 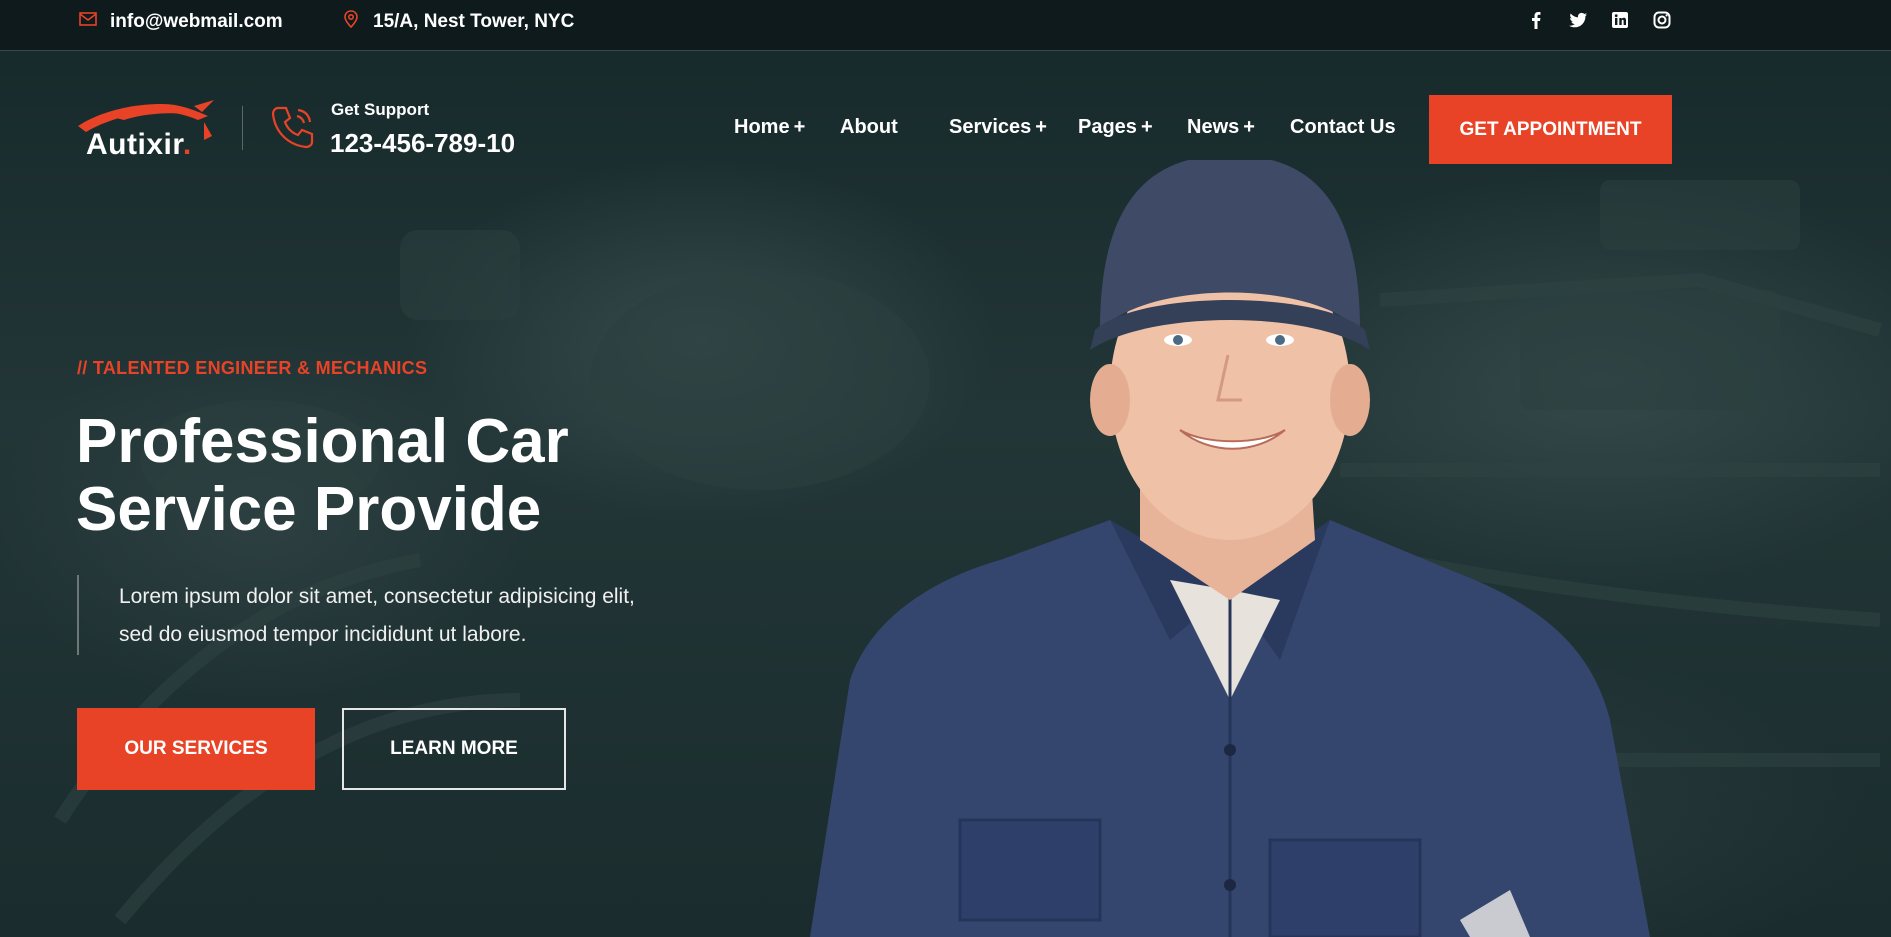 I want to click on nav-item-contact: Contact Us, so click(x=1343, y=127).